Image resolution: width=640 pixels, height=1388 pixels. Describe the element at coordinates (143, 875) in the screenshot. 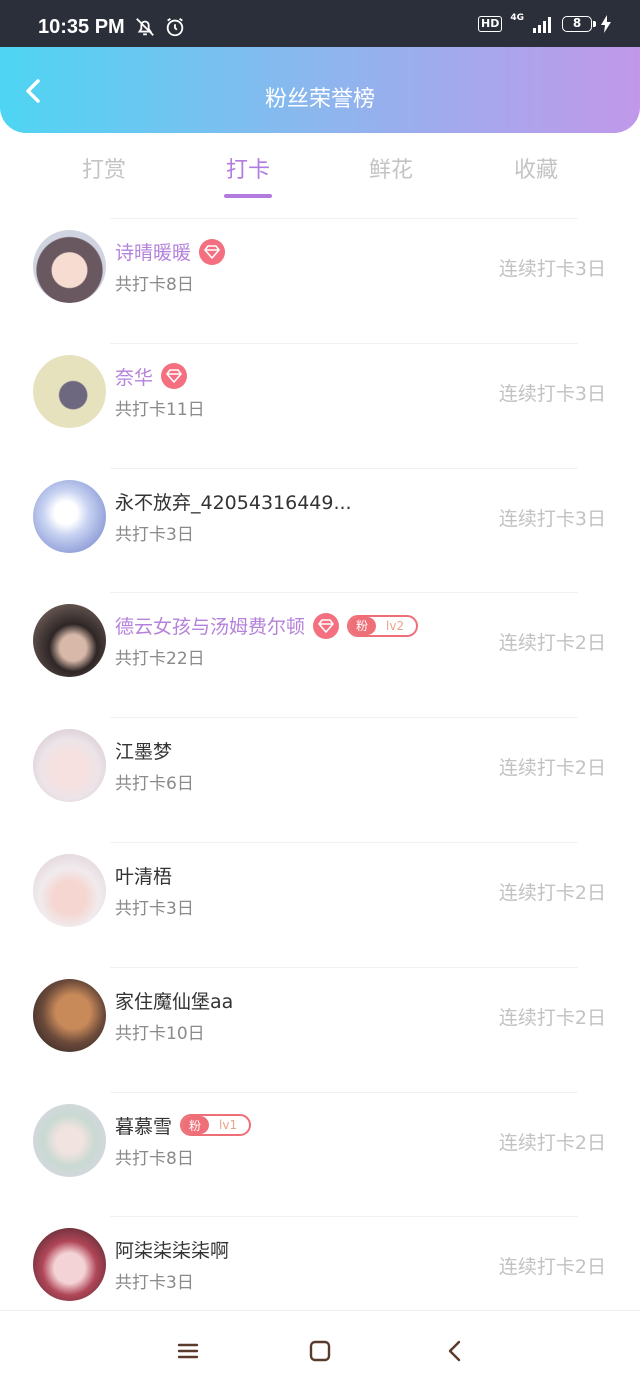

I see `user-name: 叶清梧` at that location.